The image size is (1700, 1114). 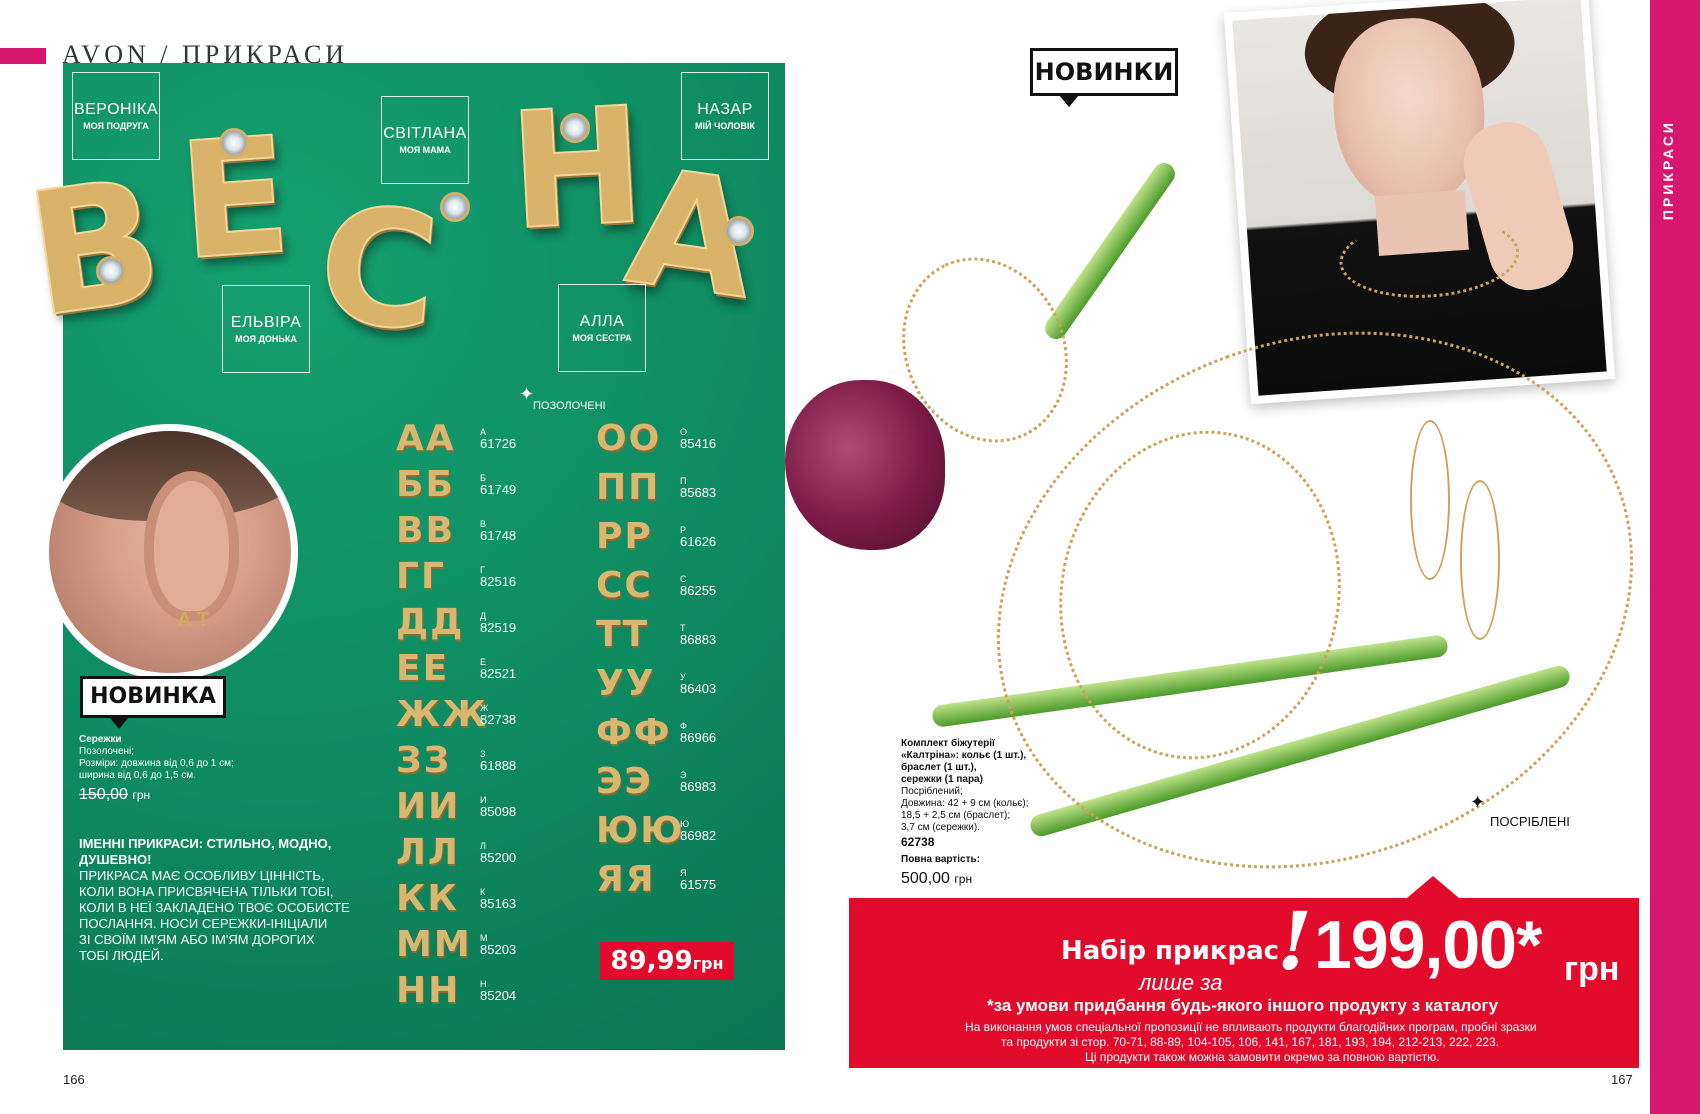 I want to click on letter-code-block: П 85683, so click(x=698, y=488).